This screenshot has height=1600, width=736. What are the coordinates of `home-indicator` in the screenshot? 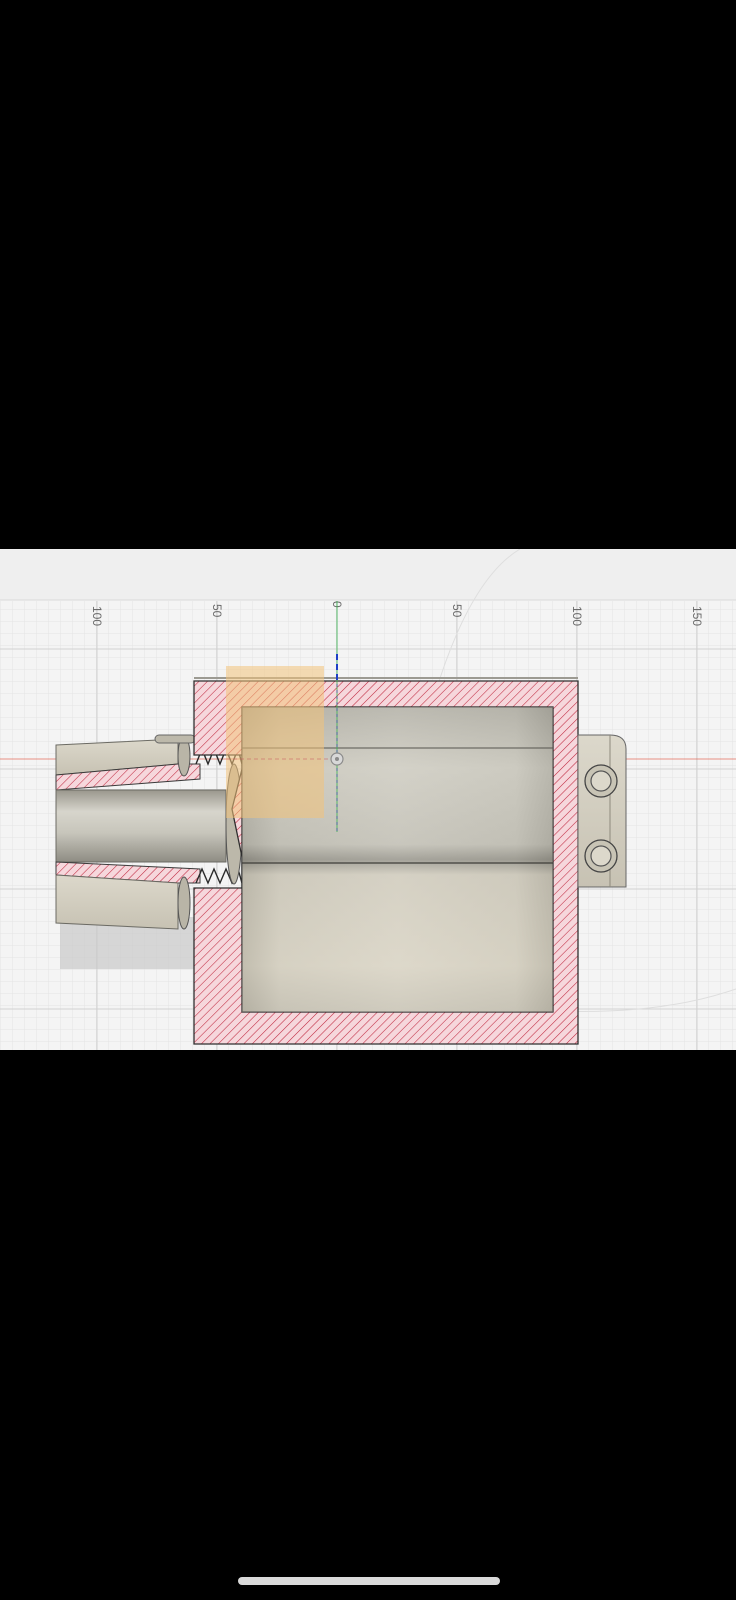 It's located at (369, 1581).